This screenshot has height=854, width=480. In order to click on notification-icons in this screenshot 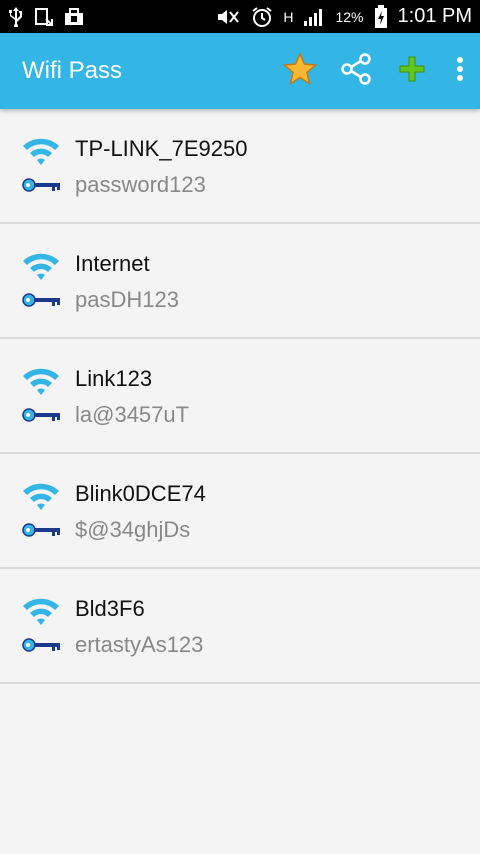, I will do `click(46, 16)`.